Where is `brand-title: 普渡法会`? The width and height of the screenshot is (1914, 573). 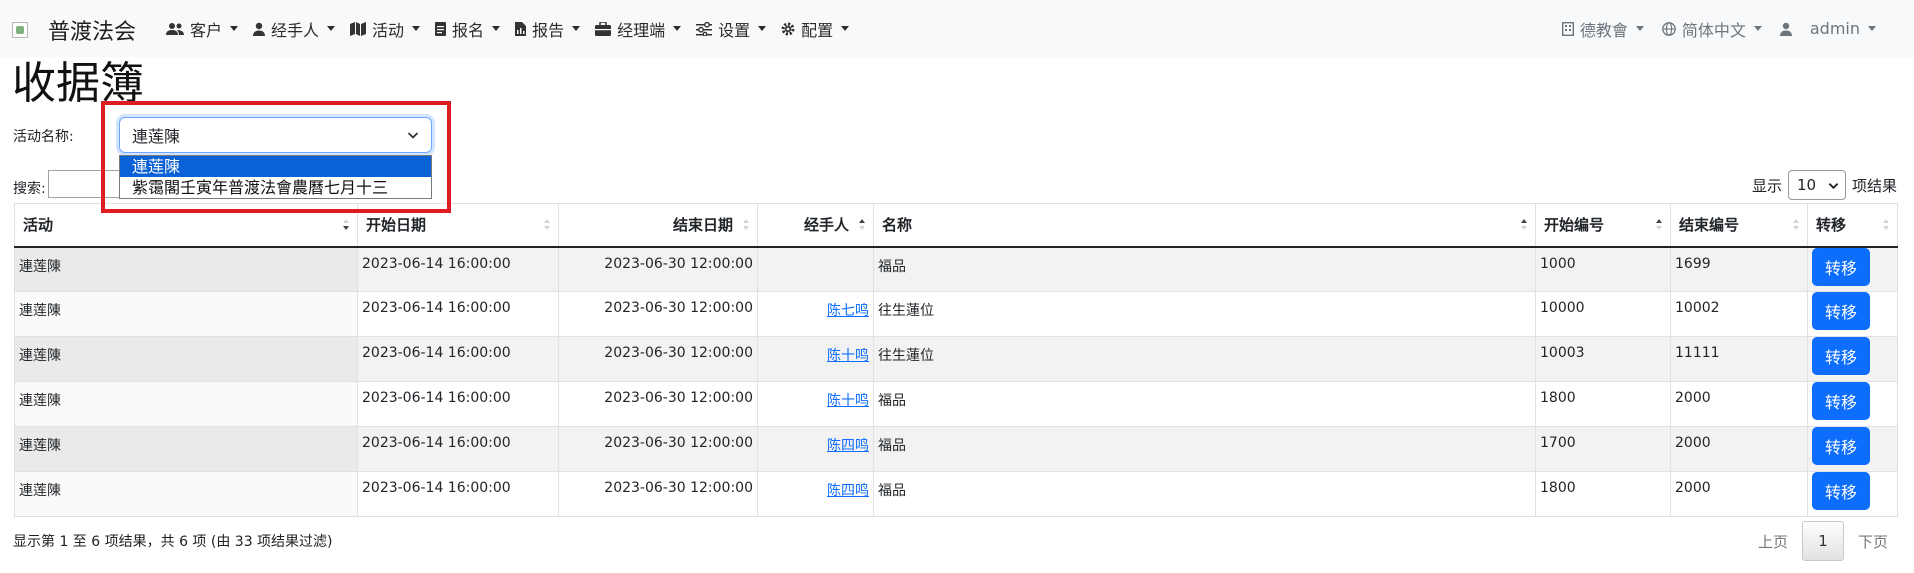
brand-title: 普渡法会 is located at coordinates (92, 30).